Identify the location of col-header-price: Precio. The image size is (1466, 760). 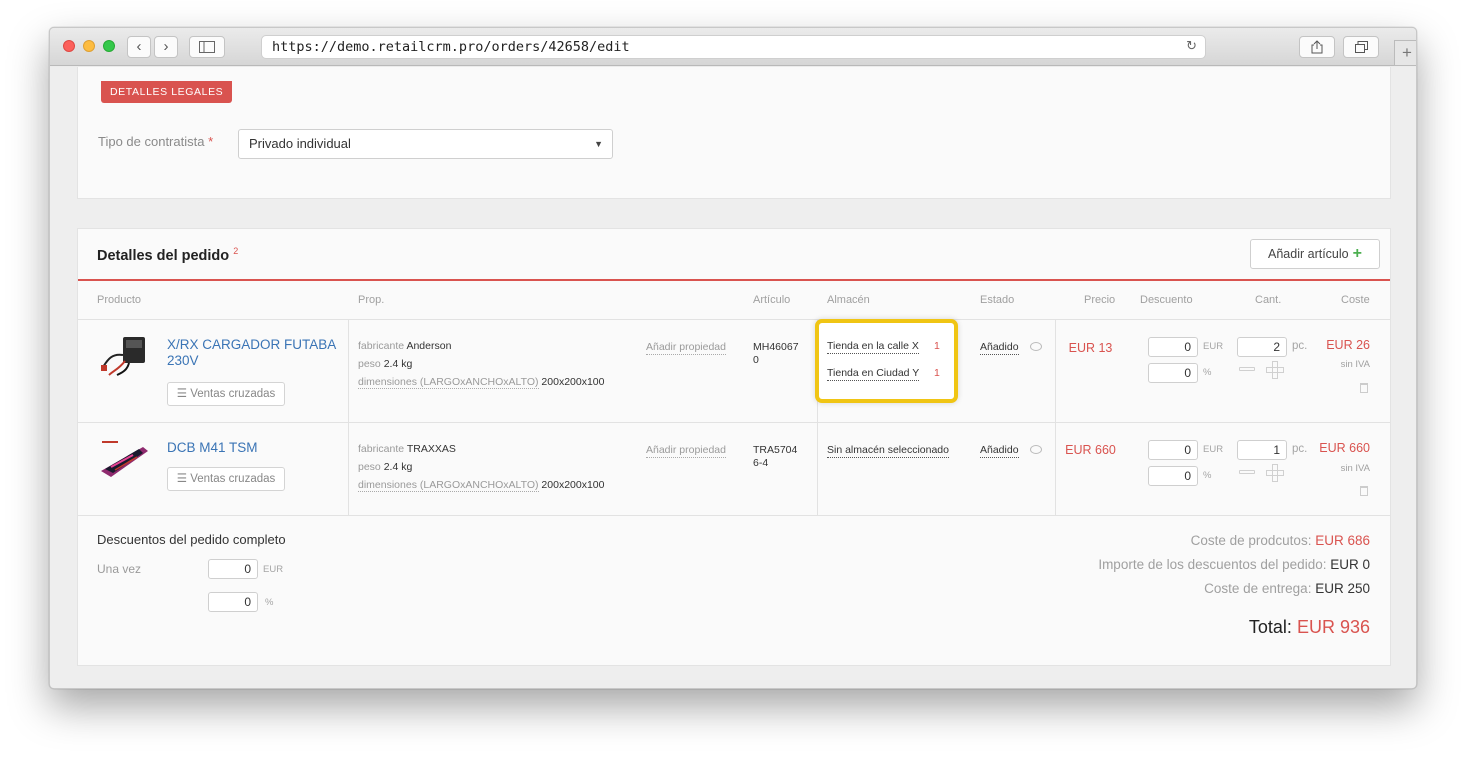
(1100, 300).